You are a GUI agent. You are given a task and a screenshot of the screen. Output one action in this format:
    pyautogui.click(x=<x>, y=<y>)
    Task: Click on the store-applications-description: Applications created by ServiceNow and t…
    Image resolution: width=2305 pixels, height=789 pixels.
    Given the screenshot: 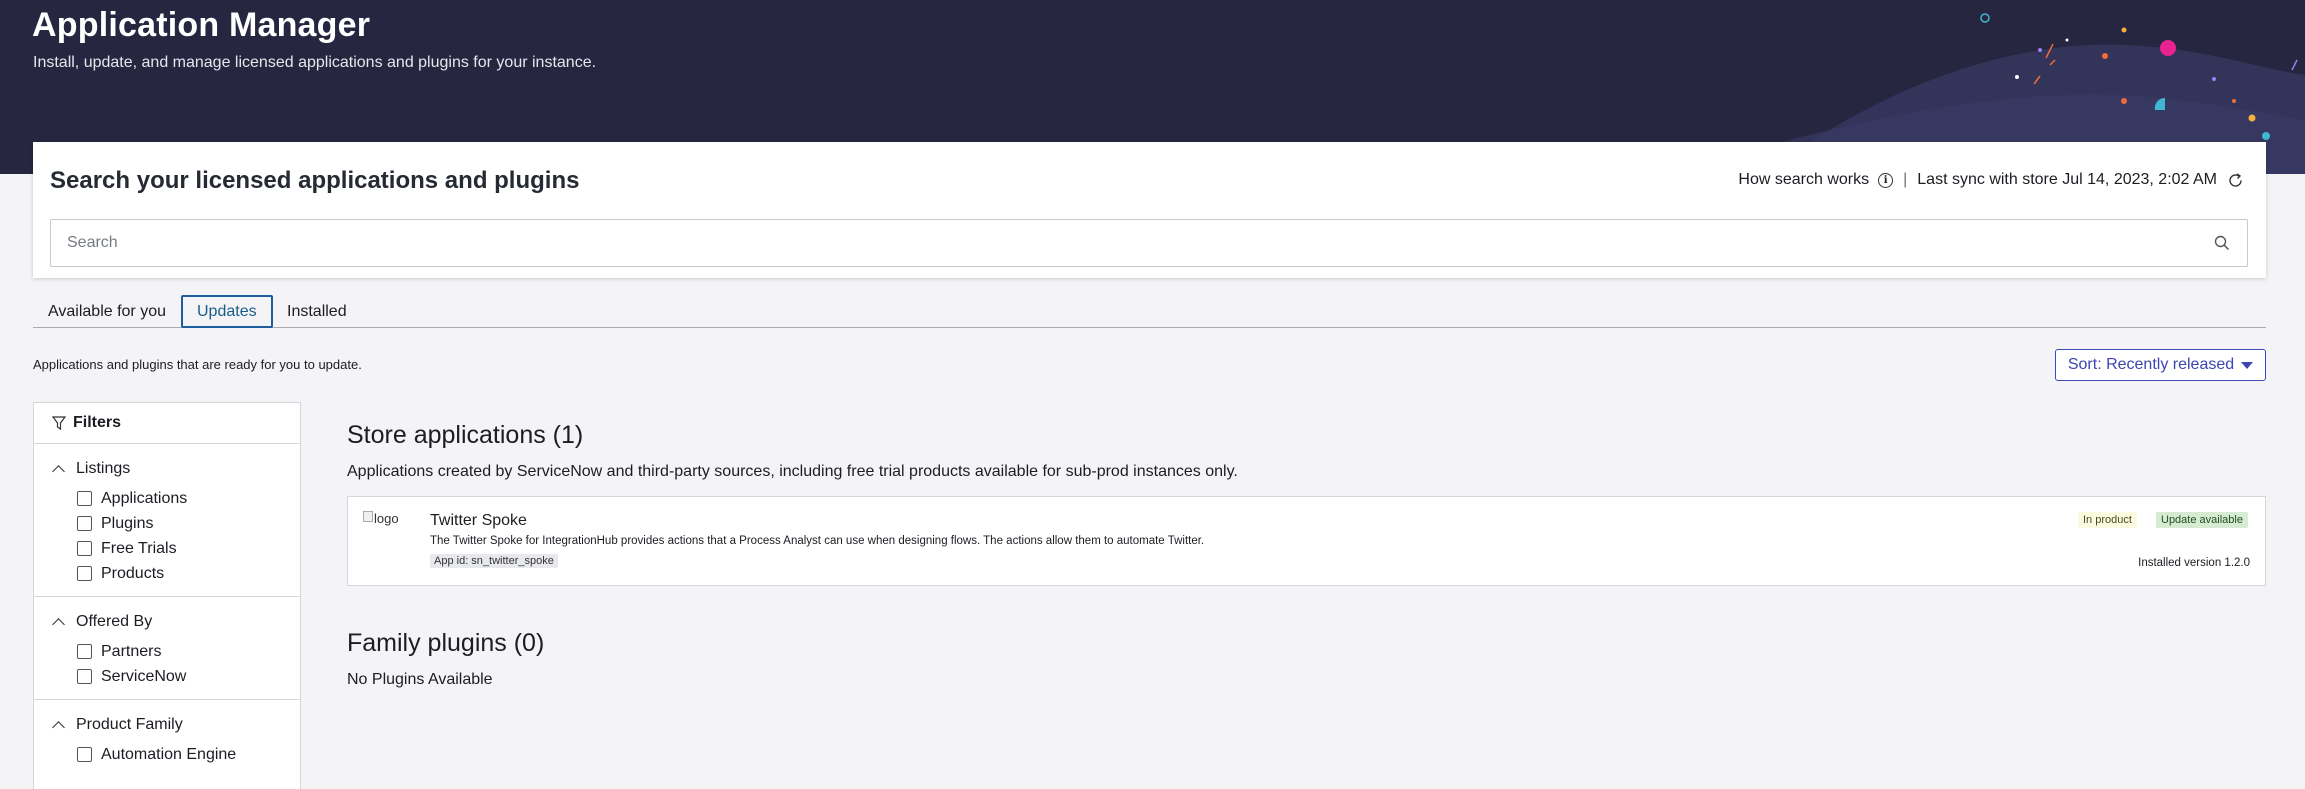 What is the action you would take?
    pyautogui.click(x=792, y=471)
    